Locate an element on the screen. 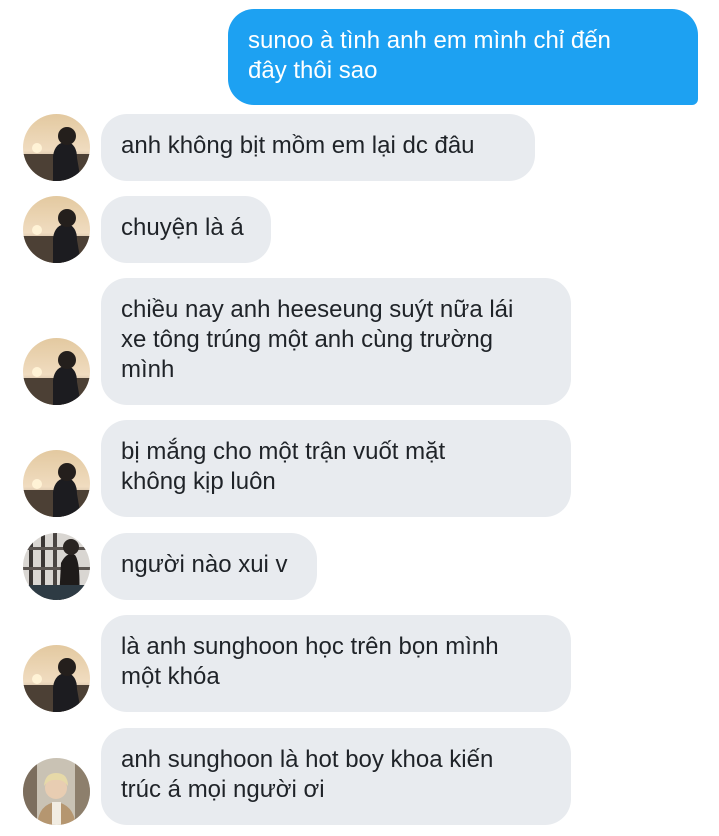 The image size is (719, 836). message-bubble-incoming: chuyện là á is located at coordinates (186, 229).